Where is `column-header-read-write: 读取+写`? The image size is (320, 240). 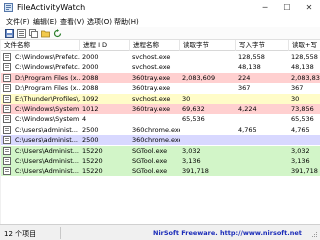
column-header-read-write: 读取+写 is located at coordinates (304, 45).